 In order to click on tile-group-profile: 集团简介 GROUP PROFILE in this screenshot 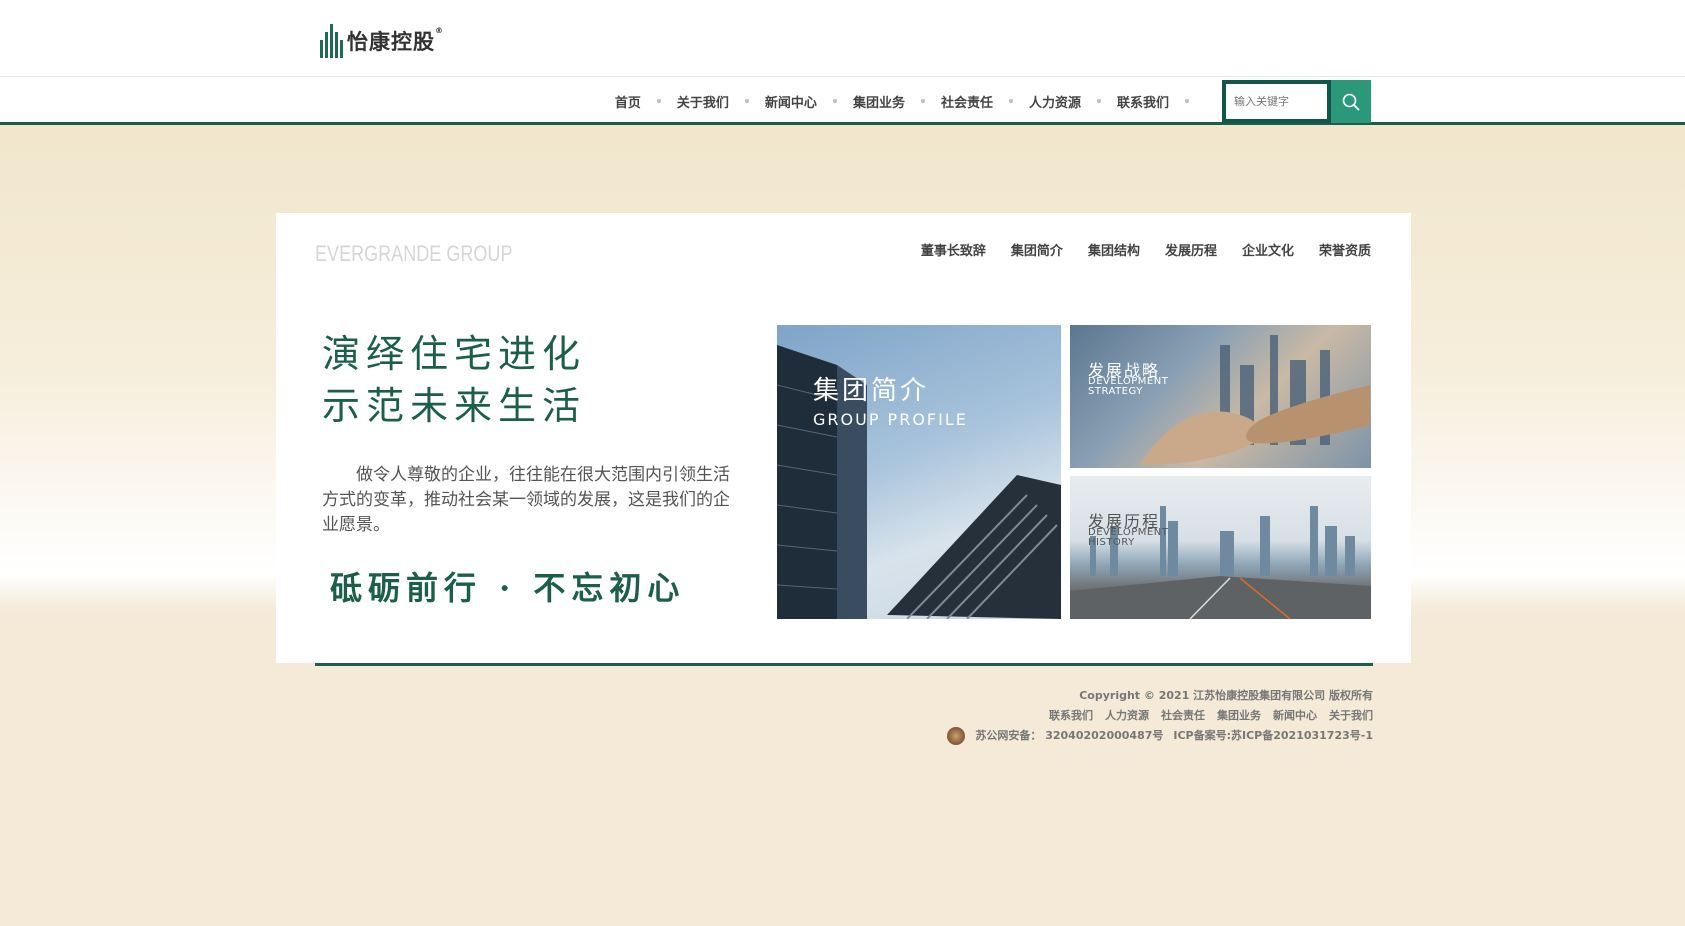, I will do `click(919, 472)`.